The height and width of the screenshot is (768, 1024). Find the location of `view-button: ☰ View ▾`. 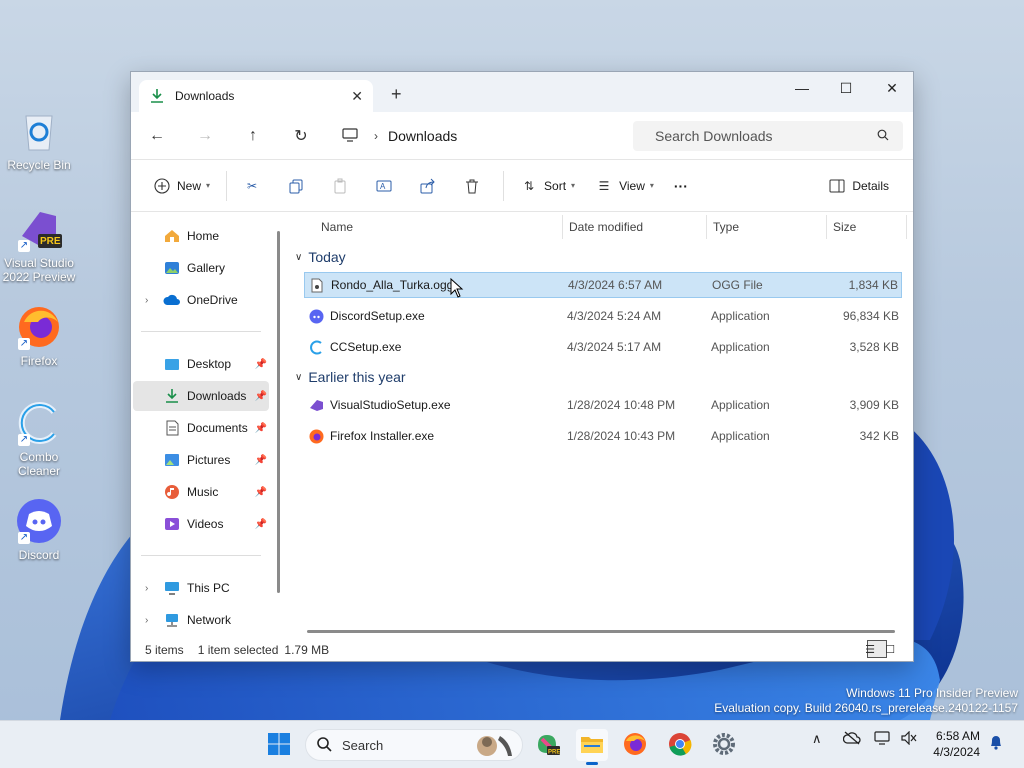

view-button: ☰ View ▾ is located at coordinates (624, 186).